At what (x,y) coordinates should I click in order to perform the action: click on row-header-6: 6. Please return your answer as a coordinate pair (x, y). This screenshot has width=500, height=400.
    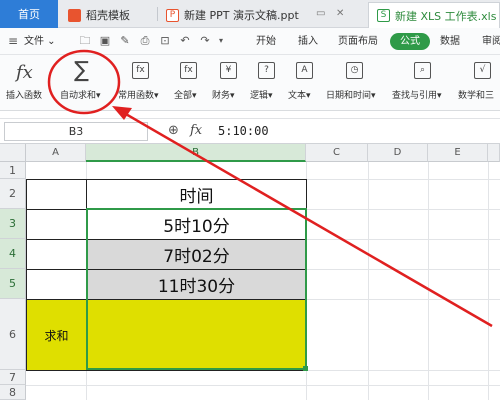
    Looking at the image, I should click on (13, 334).